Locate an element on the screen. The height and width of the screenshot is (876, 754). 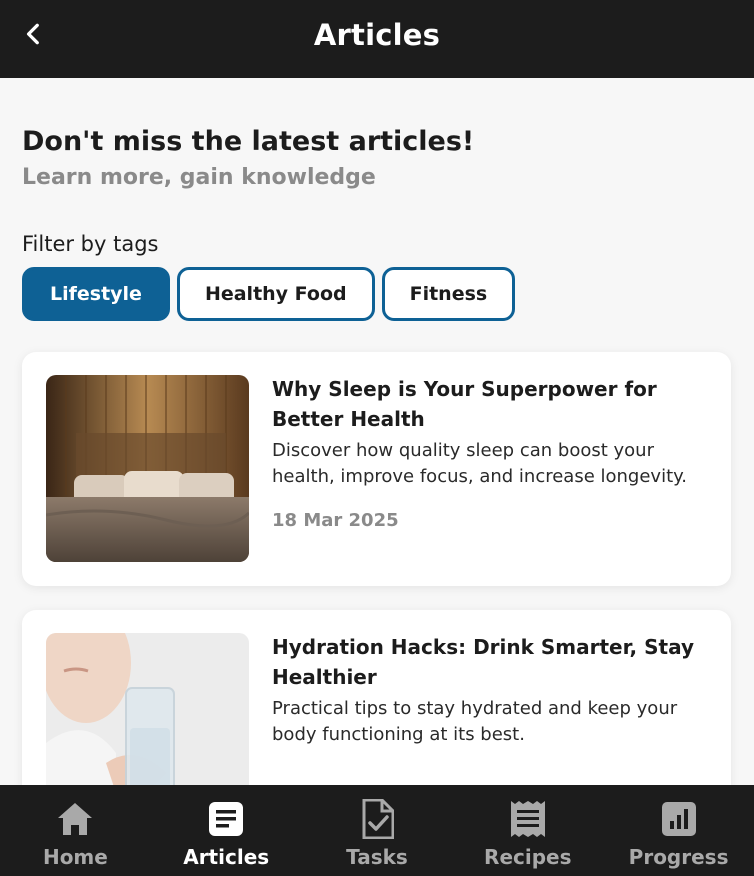
nav-home: Home is located at coordinates (75, 830).